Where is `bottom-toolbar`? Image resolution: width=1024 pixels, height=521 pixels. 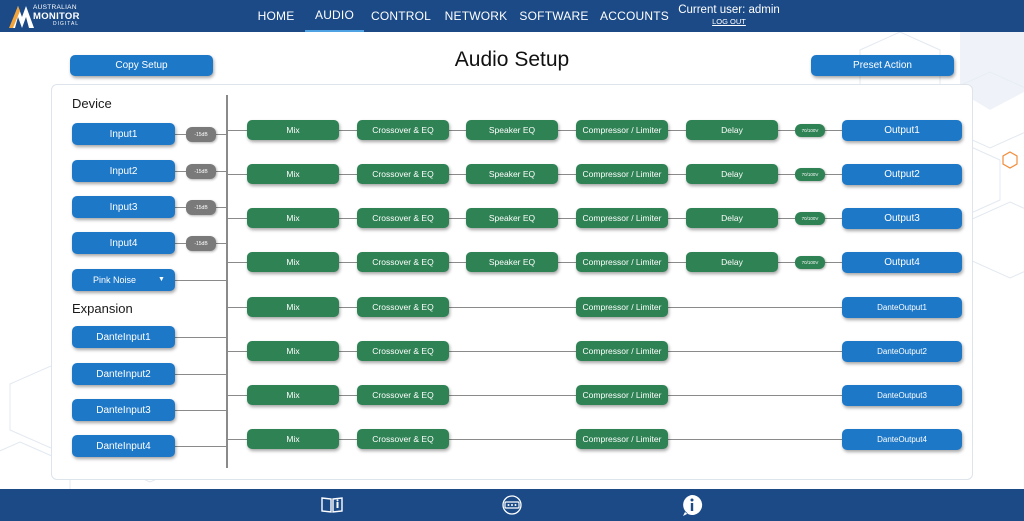
bottom-toolbar is located at coordinates (512, 505).